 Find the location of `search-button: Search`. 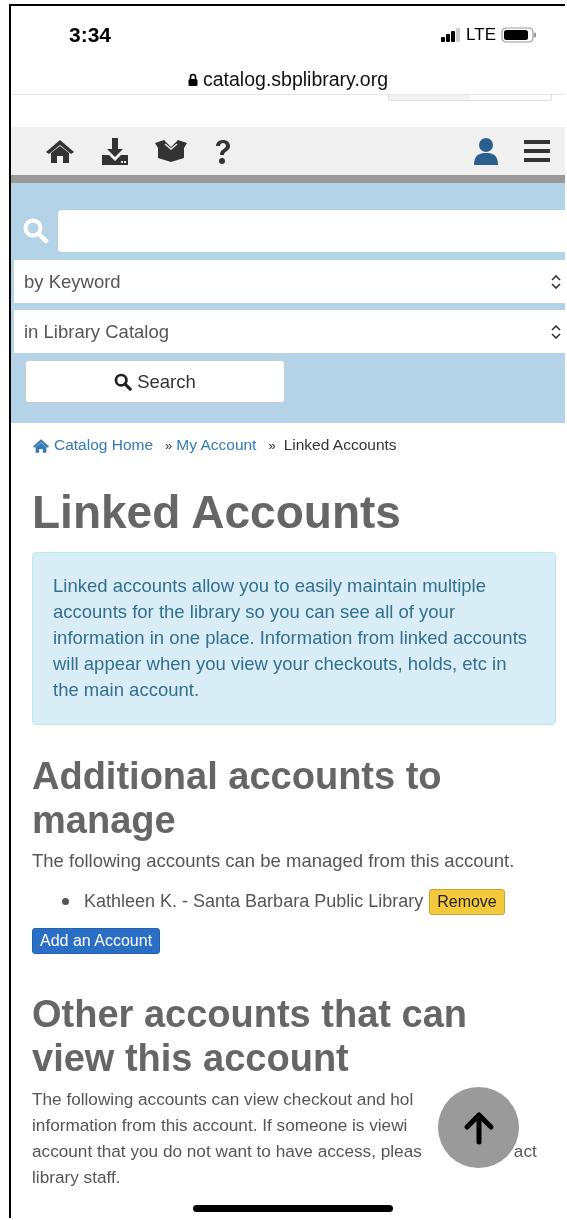

search-button: Search is located at coordinates (155, 381).